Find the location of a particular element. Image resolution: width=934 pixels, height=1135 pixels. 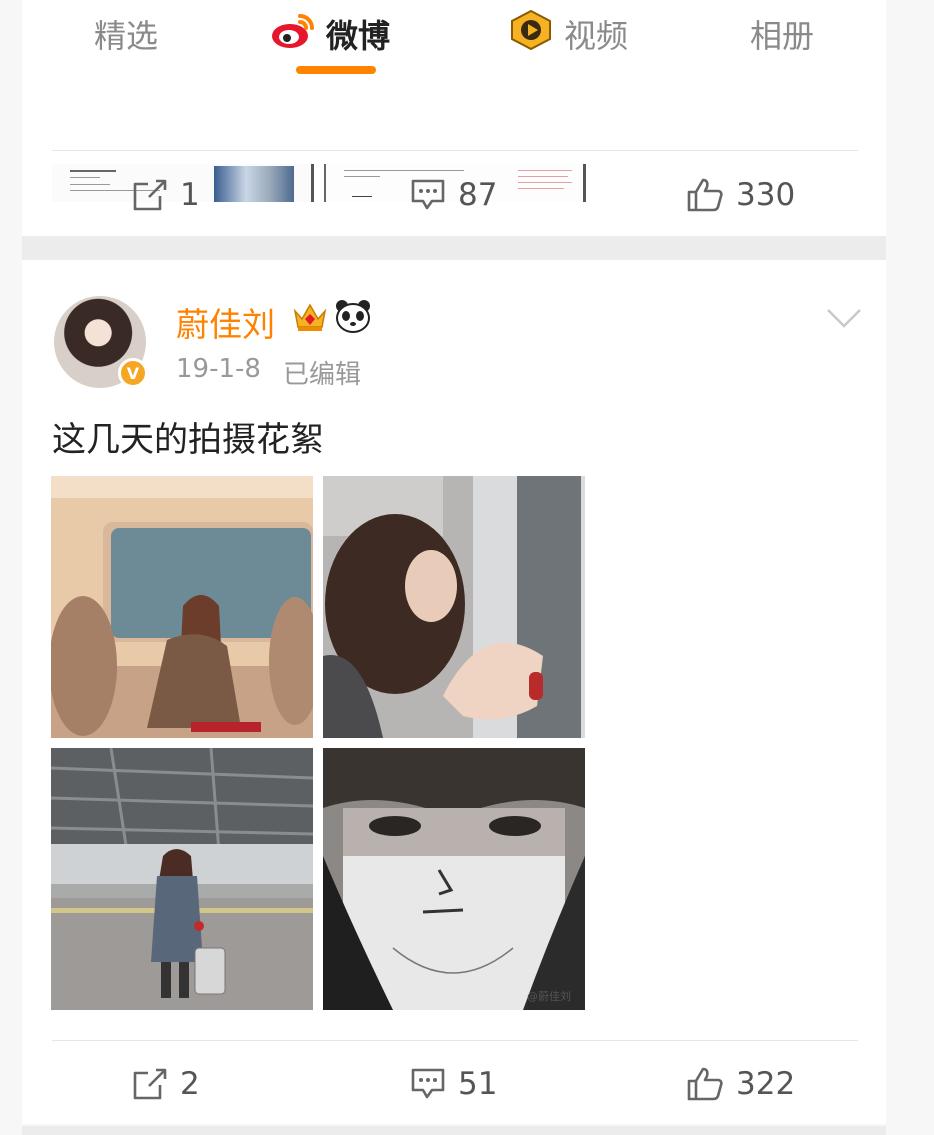

repost-button: 2 is located at coordinates (166, 1084).